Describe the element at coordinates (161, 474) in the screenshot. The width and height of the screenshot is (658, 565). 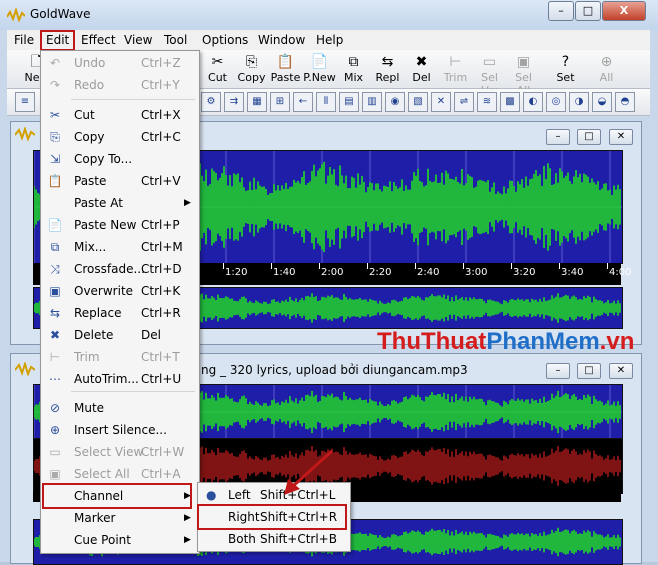
I see `menu-item-shortcut: Ctrl+A` at that location.